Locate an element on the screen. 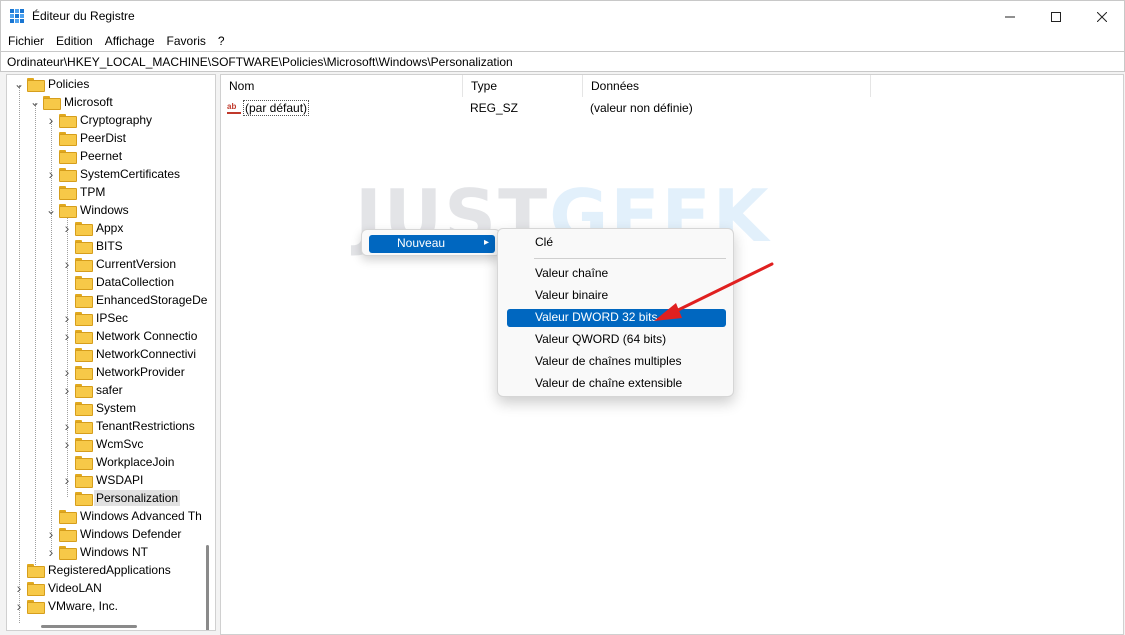 The image size is (1125, 635). annotation-arrow-icon is located at coordinates (714, 291).